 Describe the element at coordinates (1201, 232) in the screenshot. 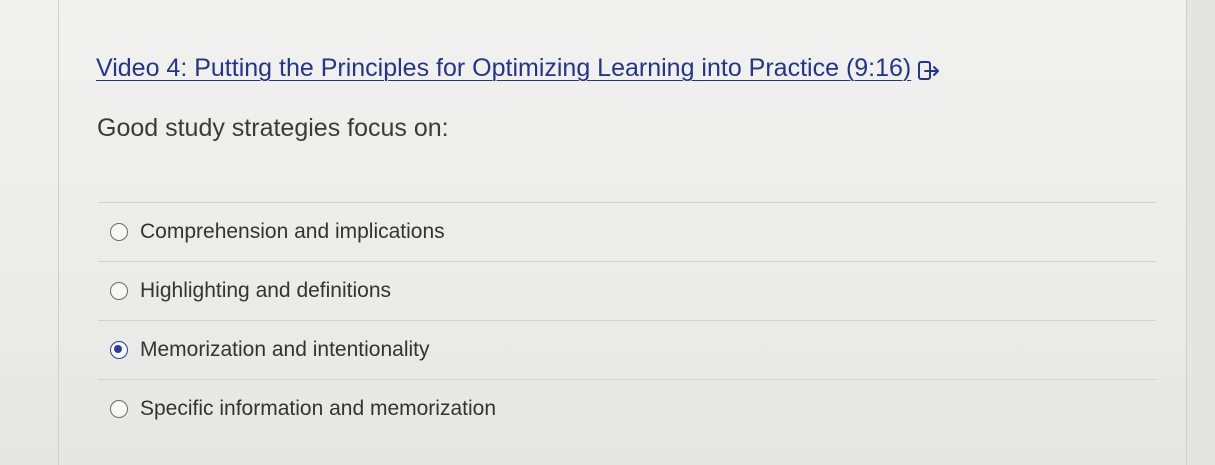

I see `right-gutter` at that location.